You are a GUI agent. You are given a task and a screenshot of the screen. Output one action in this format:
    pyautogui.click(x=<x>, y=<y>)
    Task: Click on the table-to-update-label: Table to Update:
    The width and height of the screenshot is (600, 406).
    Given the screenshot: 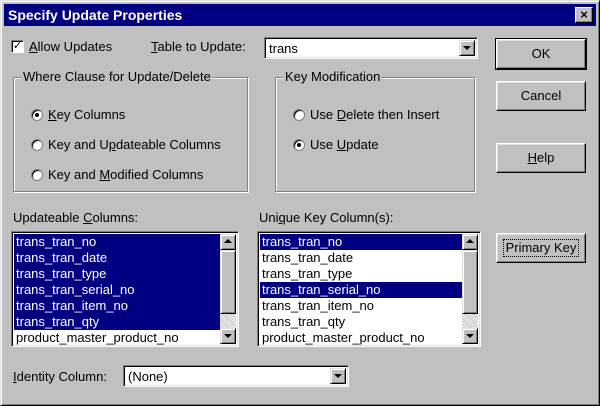 What is the action you would take?
    pyautogui.click(x=198, y=46)
    